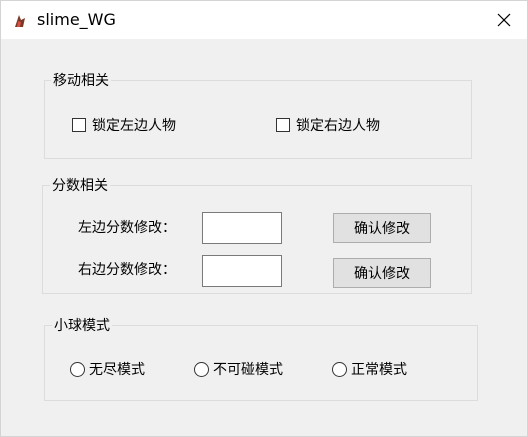 The height and width of the screenshot is (437, 528). What do you see at coordinates (382, 228) in the screenshot?
I see `left-confirm-button: 确认修改` at bounding box center [382, 228].